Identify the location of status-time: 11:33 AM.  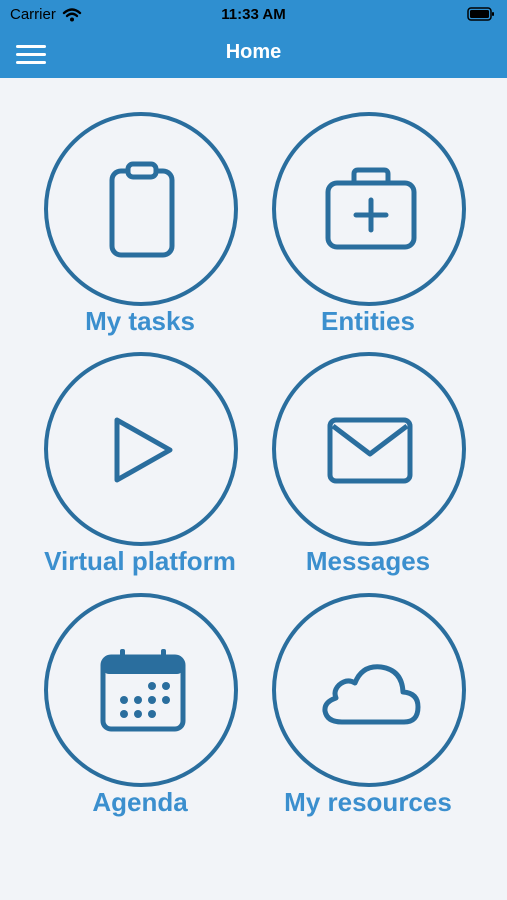
(253, 14).